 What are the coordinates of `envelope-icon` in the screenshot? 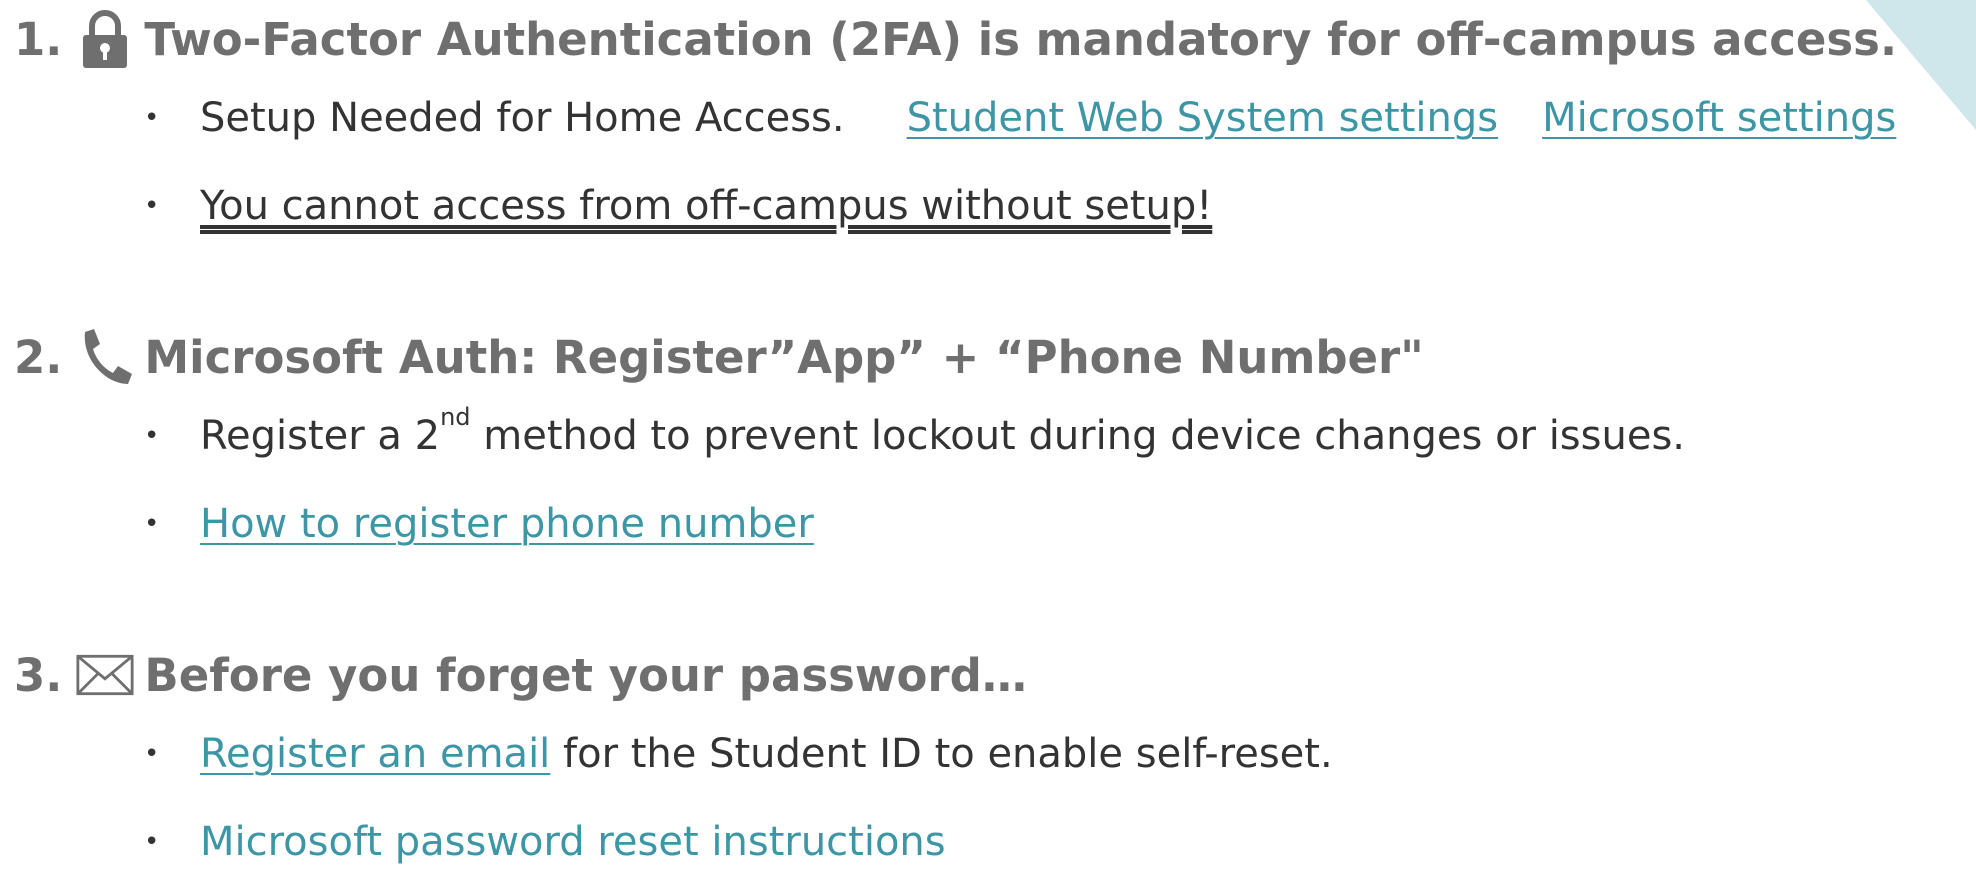 It's located at (105, 675).